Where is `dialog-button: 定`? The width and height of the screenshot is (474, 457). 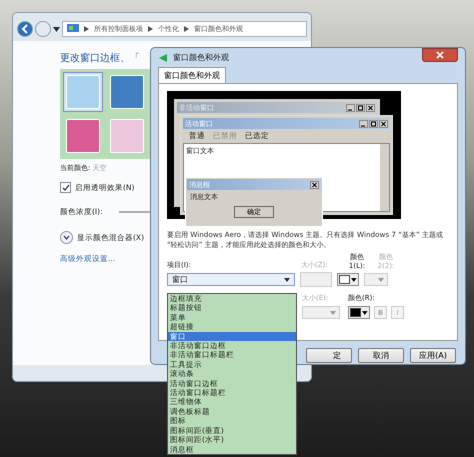 dialog-button: 定 is located at coordinates (329, 355).